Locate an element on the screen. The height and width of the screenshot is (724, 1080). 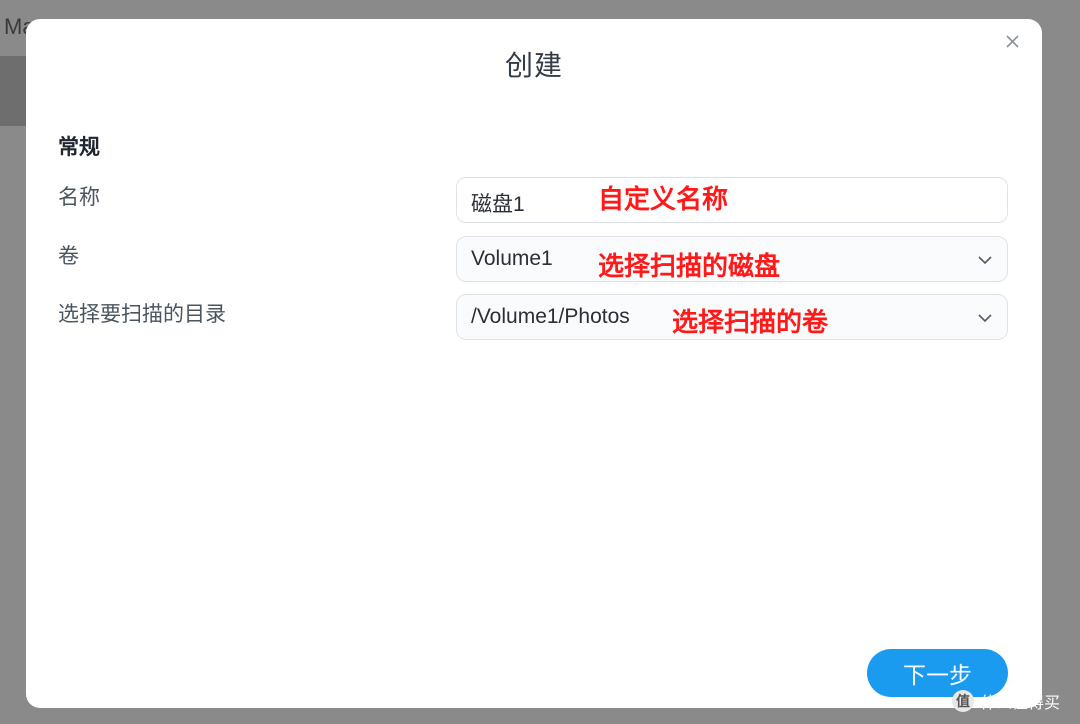
close-button is located at coordinates (1012, 41).